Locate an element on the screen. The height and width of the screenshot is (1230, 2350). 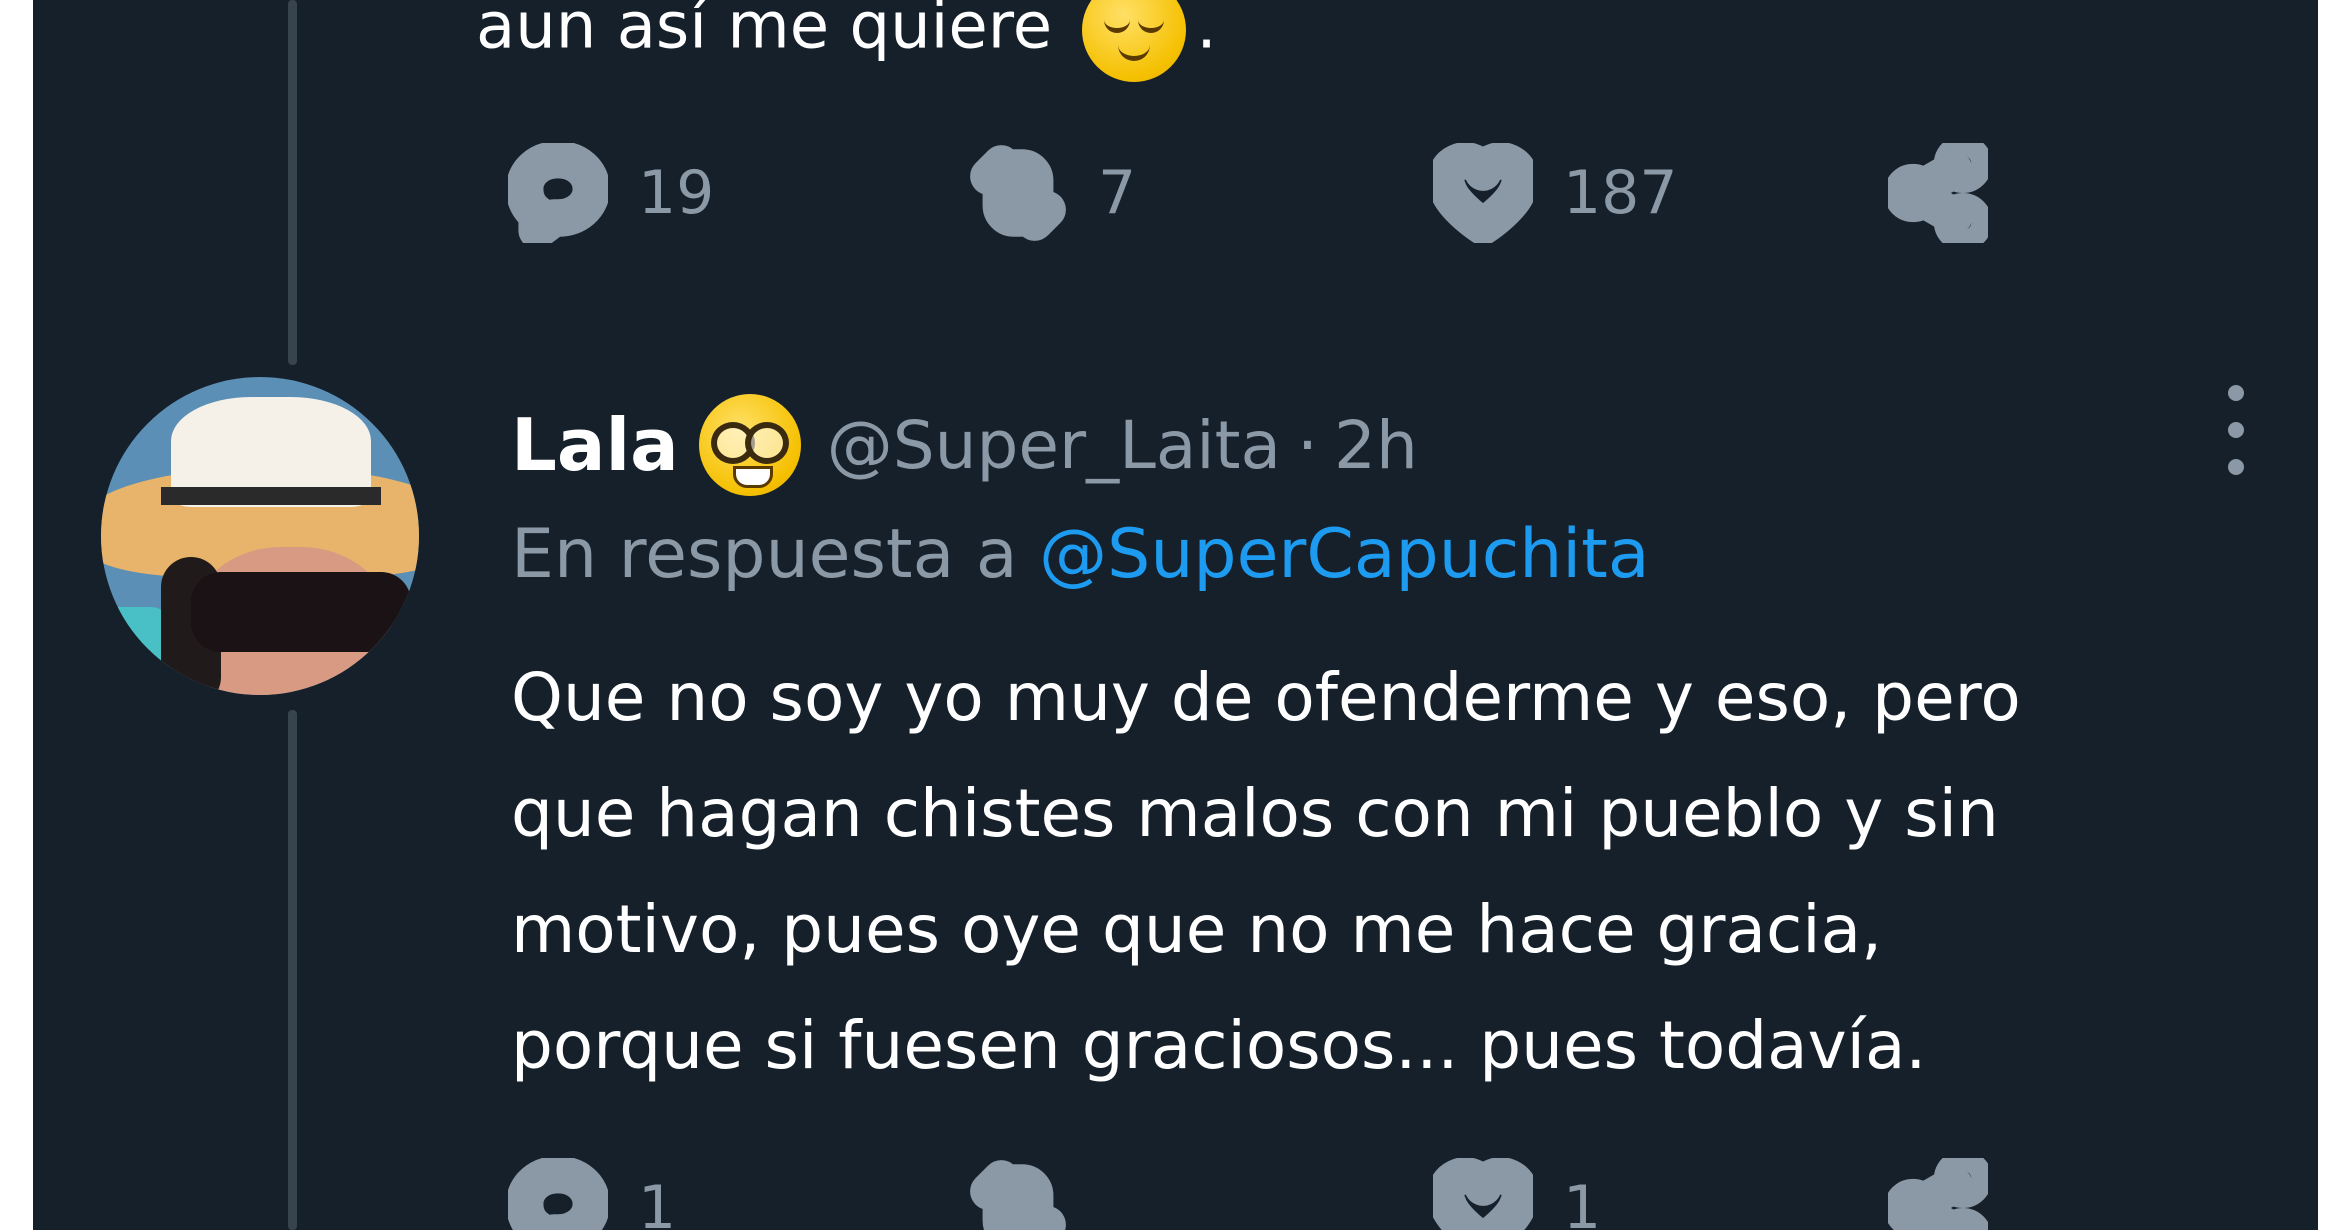
reply-button: 19 is located at coordinates (611, 193).